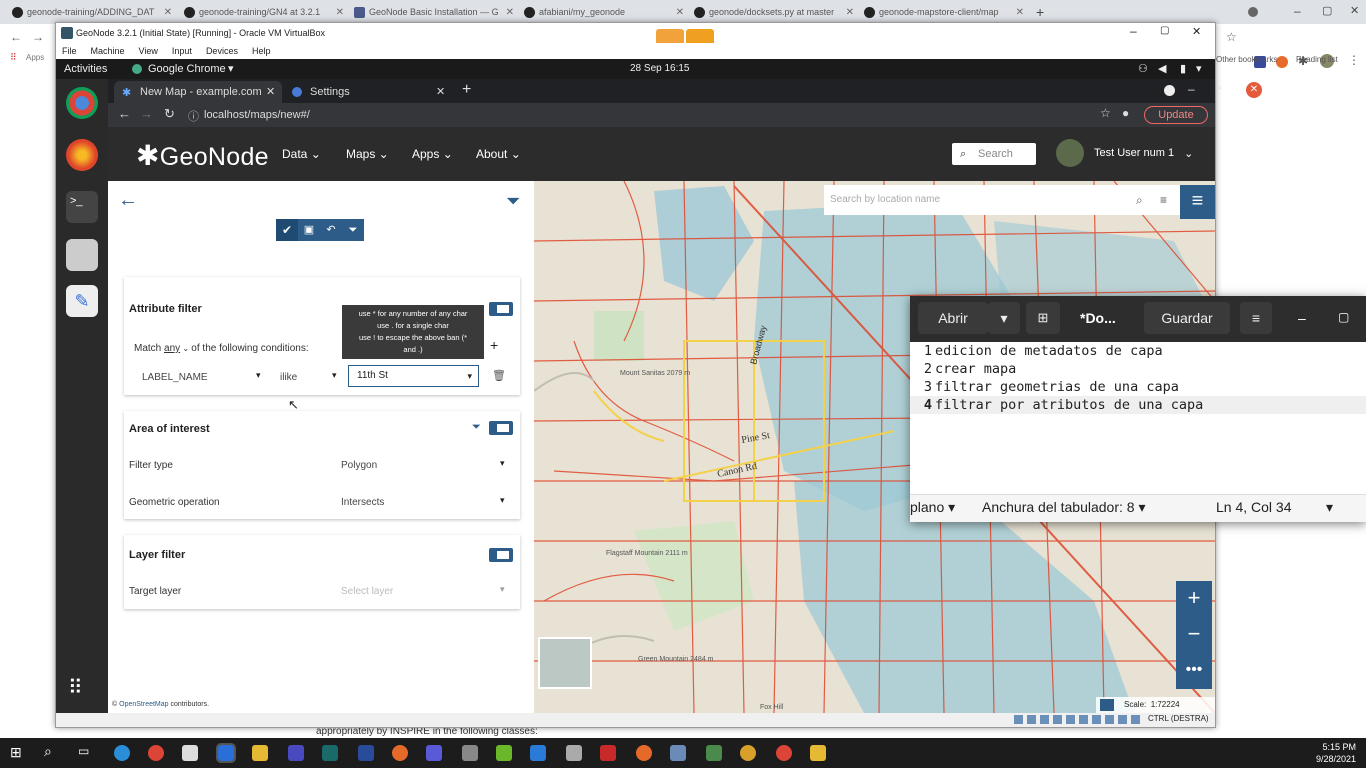 The width and height of the screenshot is (1366, 768). I want to click on target-layer-select: Select layer, so click(367, 591).